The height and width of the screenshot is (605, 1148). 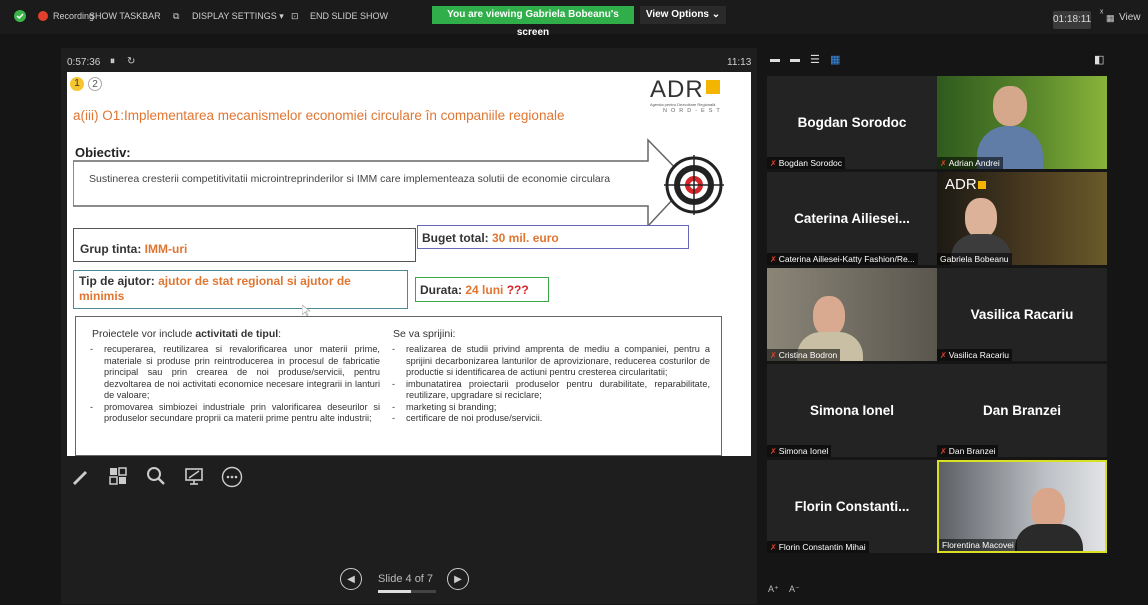 What do you see at coordinates (395, 591) in the screenshot?
I see `slide-progress-fill` at bounding box center [395, 591].